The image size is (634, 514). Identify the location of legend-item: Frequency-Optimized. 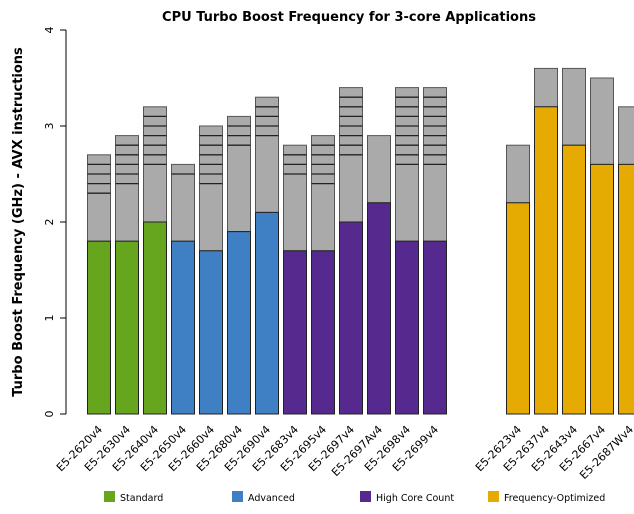
(546, 497).